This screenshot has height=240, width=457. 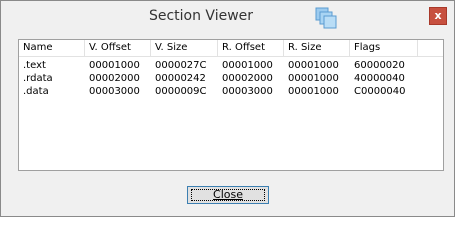 I want to click on cell-flags: 40000040, so click(x=379, y=78).